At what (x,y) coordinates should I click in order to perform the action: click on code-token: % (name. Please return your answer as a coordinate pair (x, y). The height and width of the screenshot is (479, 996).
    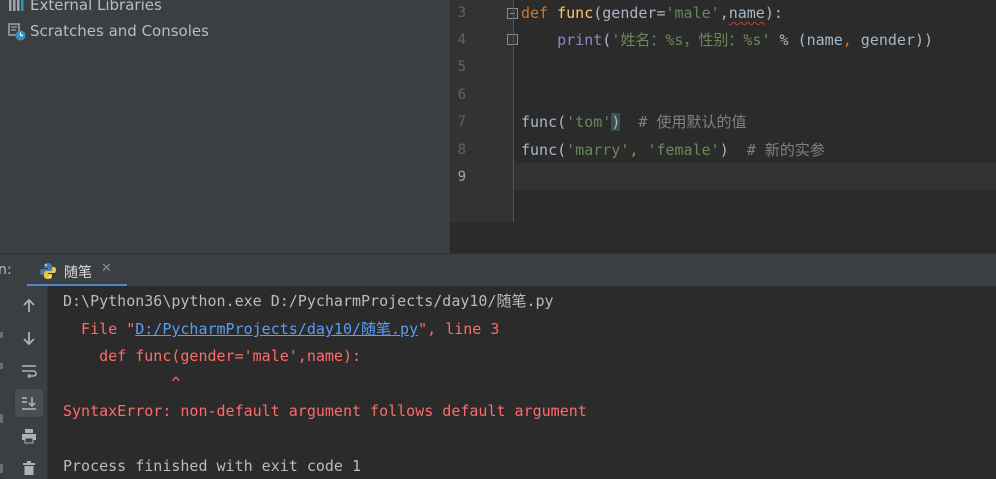
    Looking at the image, I should click on (806, 40).